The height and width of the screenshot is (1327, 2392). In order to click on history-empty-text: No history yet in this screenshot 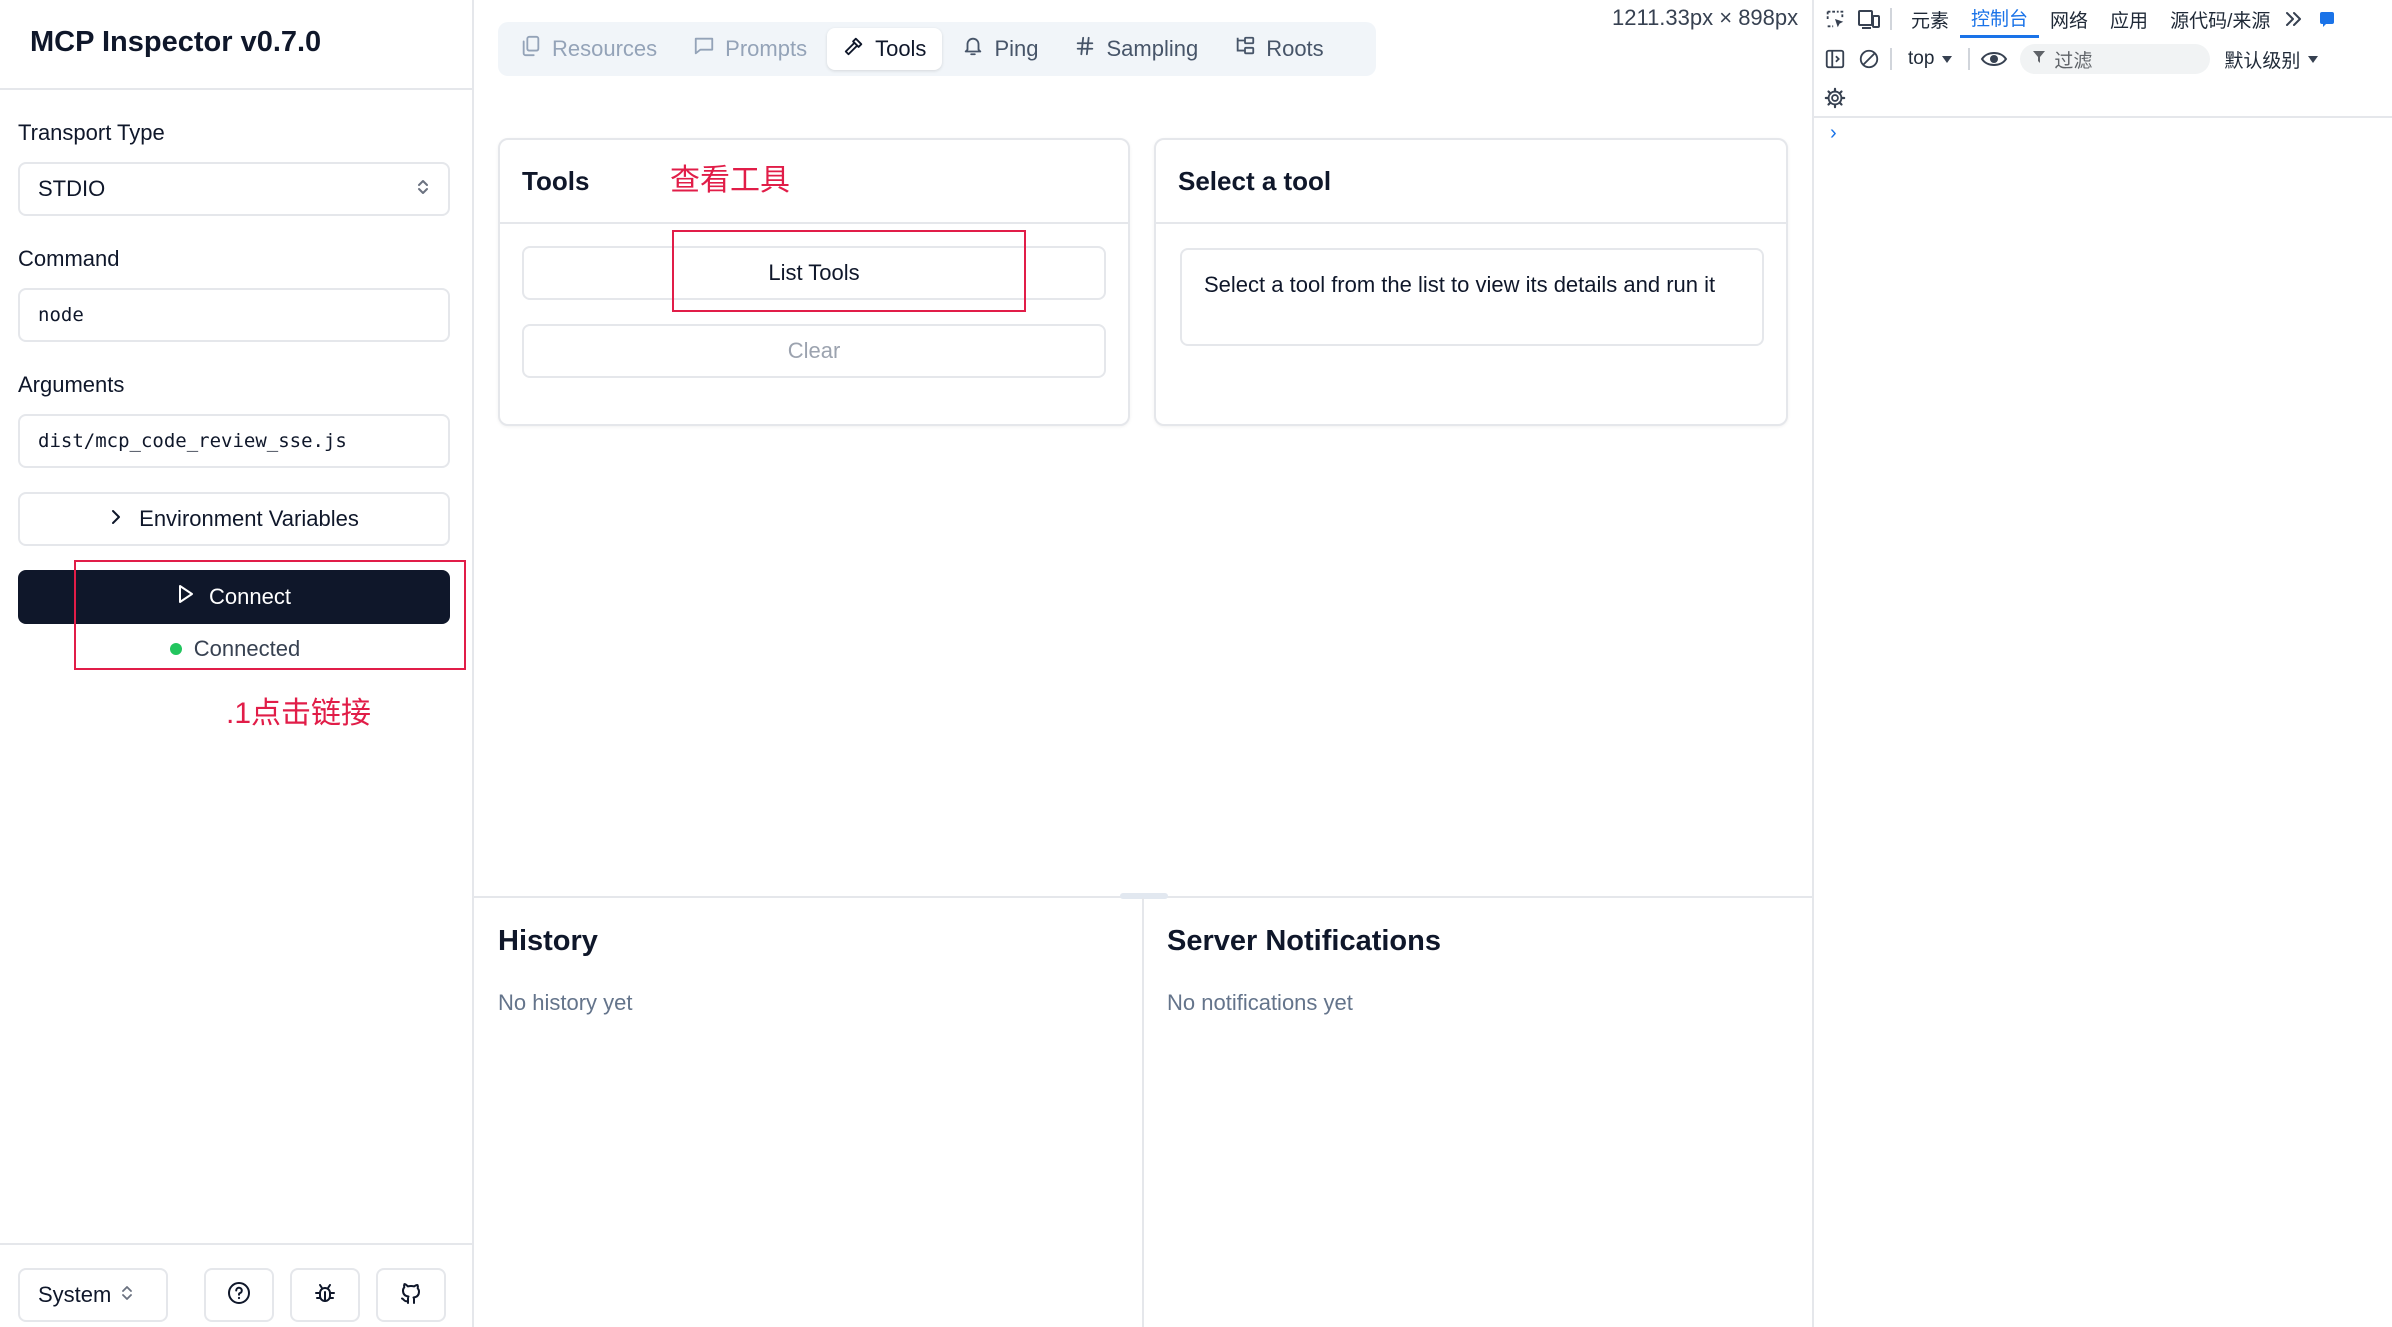, I will do `click(565, 1002)`.